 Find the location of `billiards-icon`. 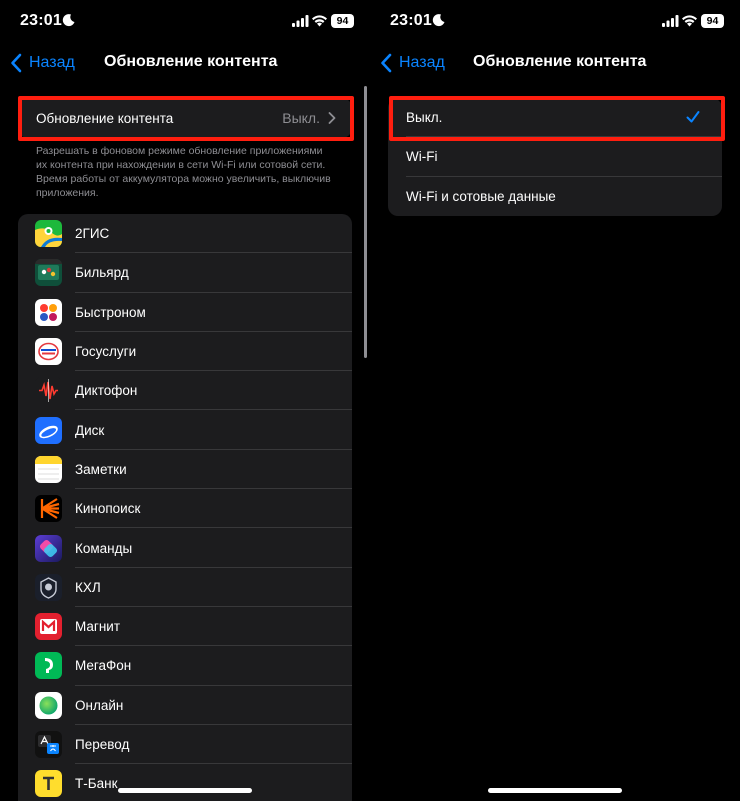

billiards-icon is located at coordinates (48, 273).